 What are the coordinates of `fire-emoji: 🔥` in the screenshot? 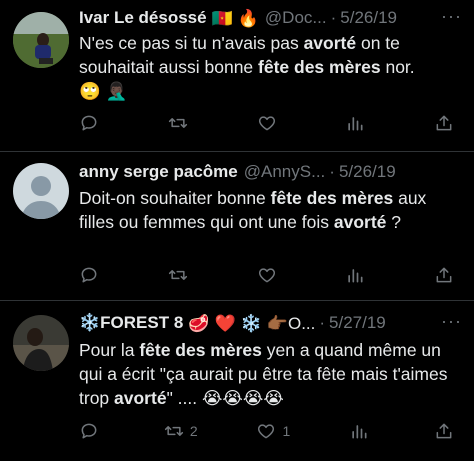 It's located at (248, 18).